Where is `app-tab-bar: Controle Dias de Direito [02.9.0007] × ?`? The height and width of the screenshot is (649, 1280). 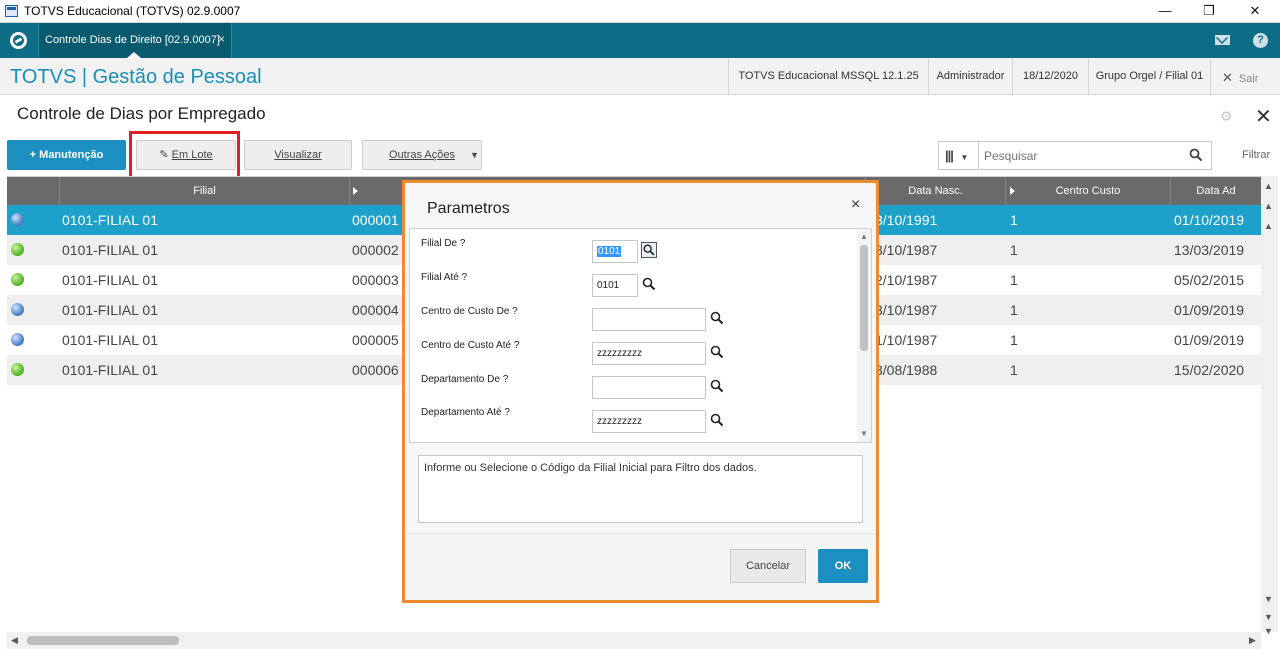
app-tab-bar: Controle Dias de Direito [02.9.0007] × ? is located at coordinates (640, 40).